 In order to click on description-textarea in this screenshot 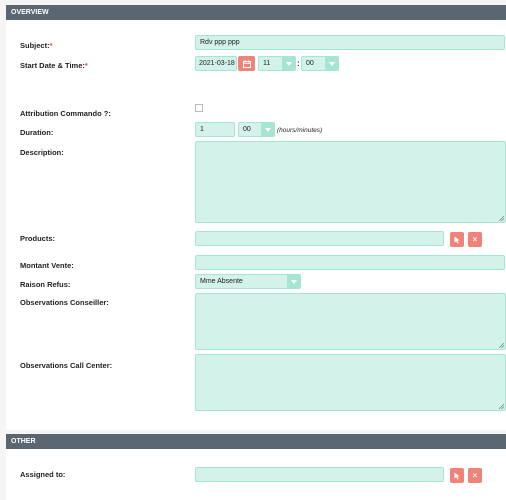, I will do `click(350, 182)`.